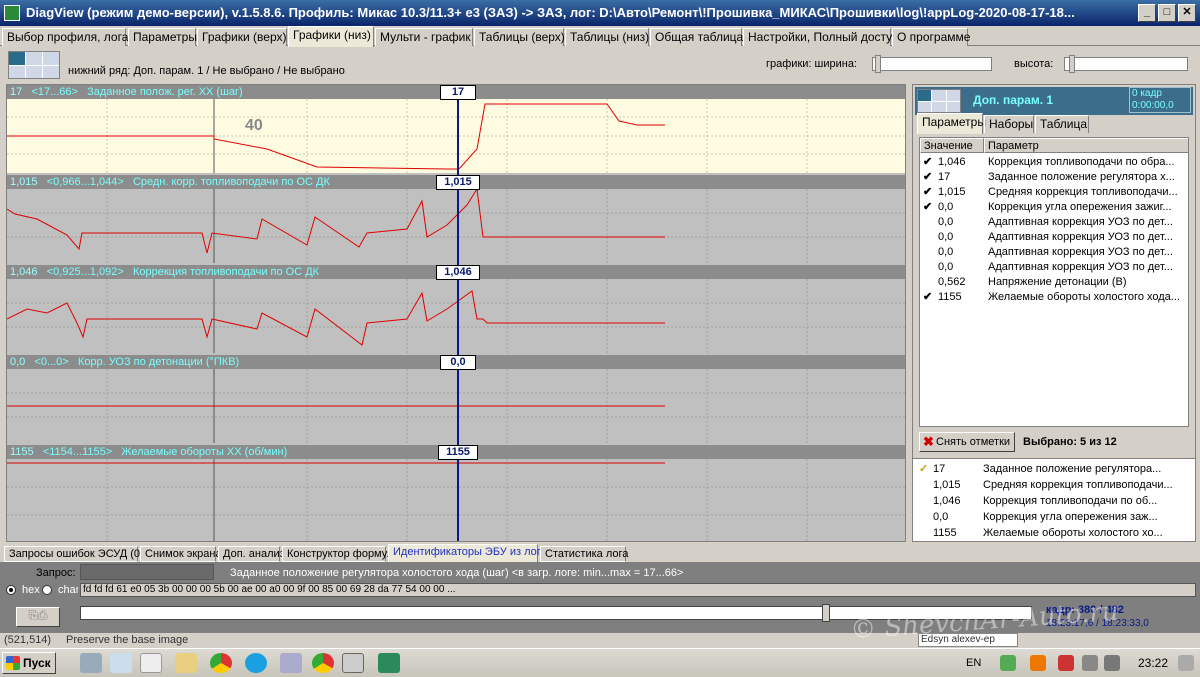  I want to click on col-param: Параметр, so click(1086, 145).